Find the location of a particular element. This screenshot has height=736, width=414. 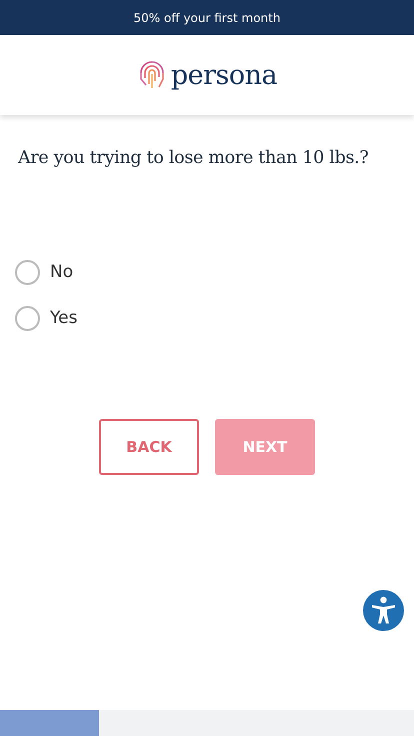

radio-option: Yes is located at coordinates (46, 318).